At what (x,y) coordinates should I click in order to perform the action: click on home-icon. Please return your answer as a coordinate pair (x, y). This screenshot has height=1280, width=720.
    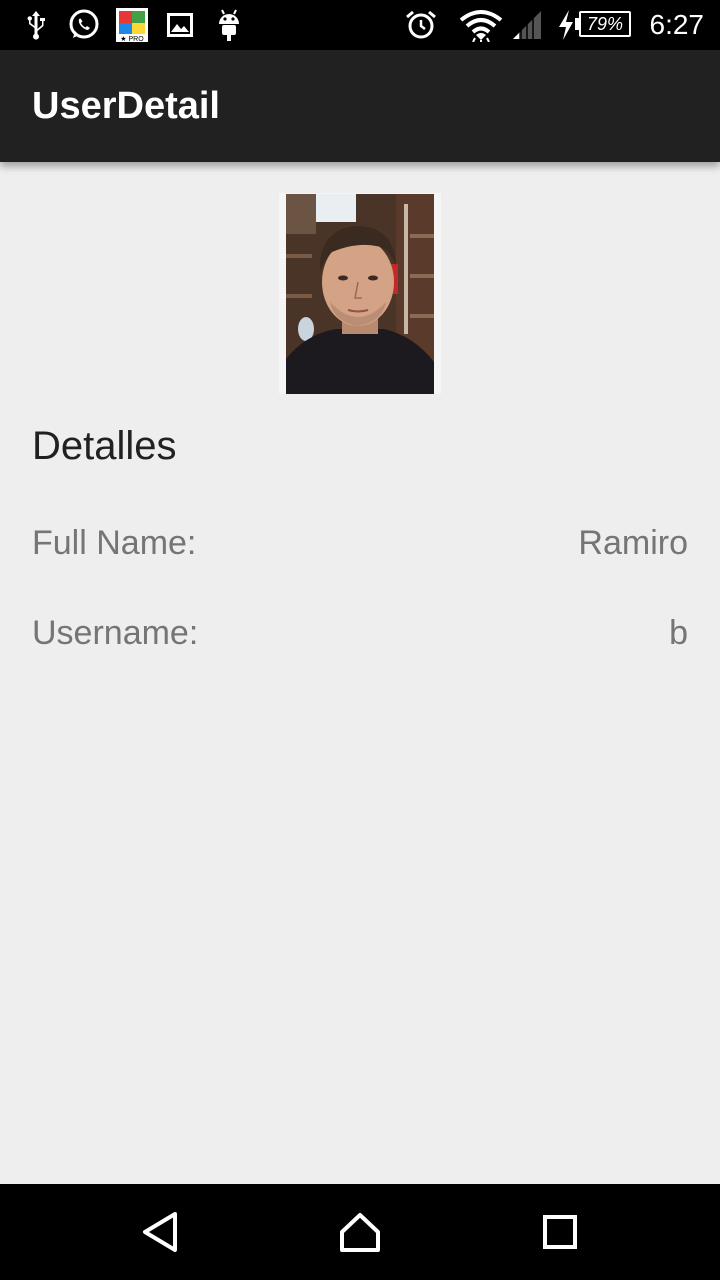
    Looking at the image, I should click on (360, 1232).